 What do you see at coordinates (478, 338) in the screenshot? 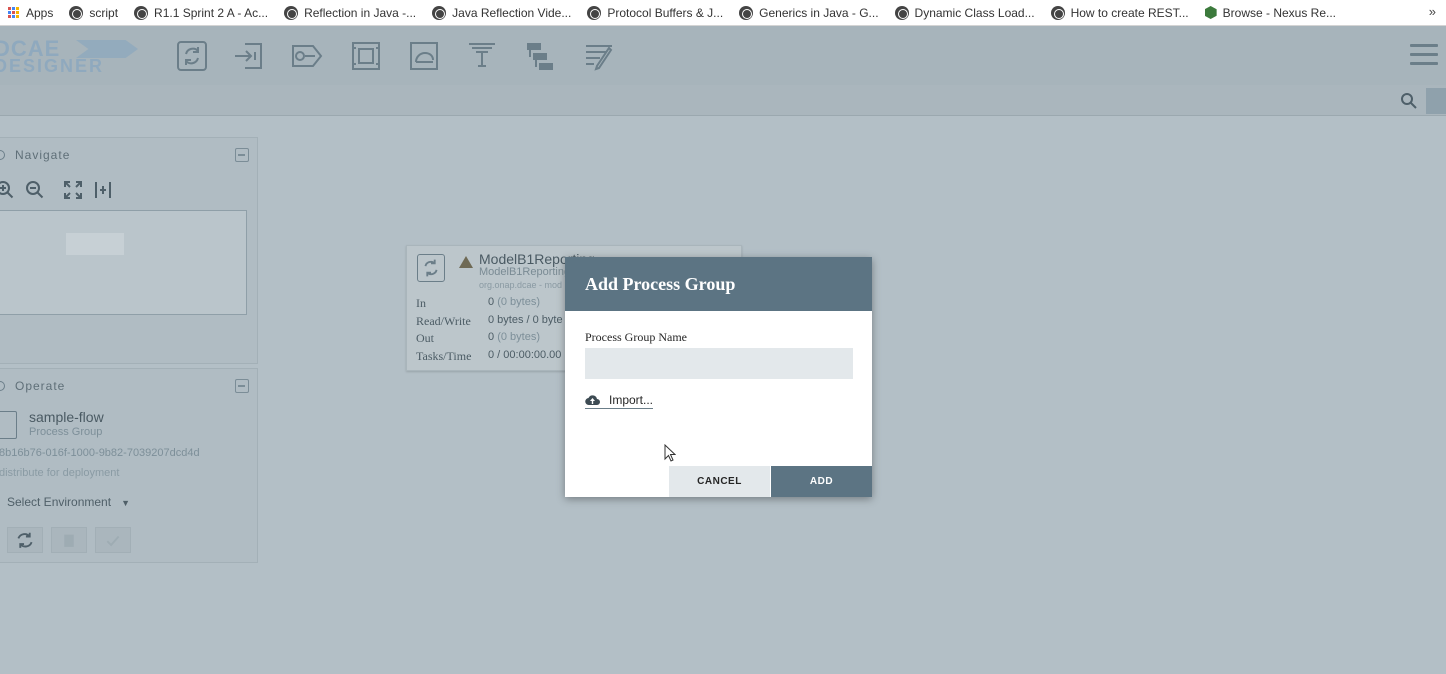
I see `stat-row-out: Out 0 (0 bytes)` at bounding box center [478, 338].